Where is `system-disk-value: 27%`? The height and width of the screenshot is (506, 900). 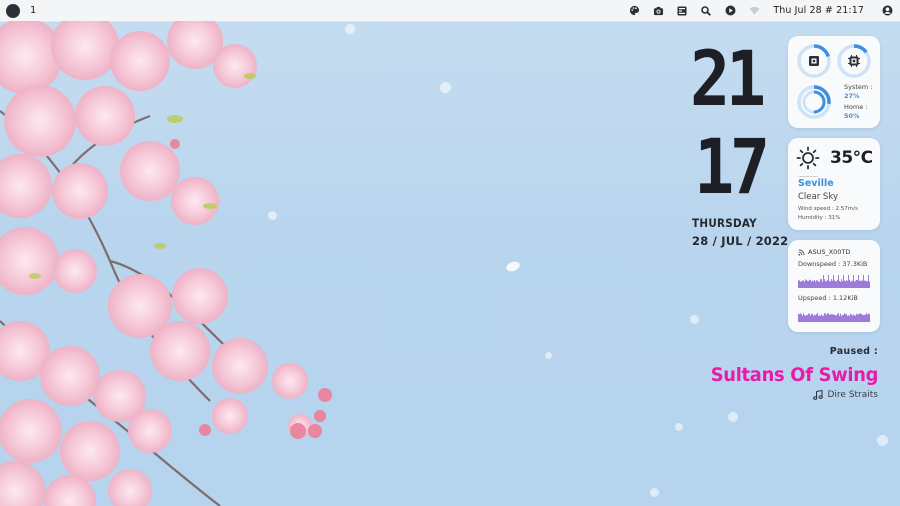 system-disk-value: 27% is located at coordinates (852, 96).